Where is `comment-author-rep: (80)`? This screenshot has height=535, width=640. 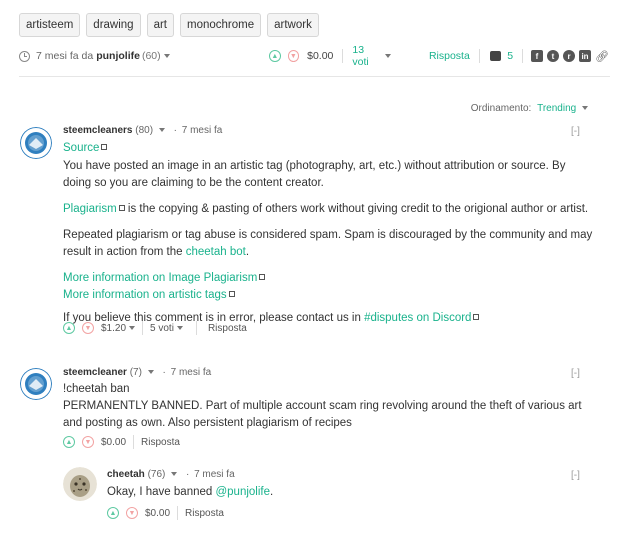
comment-author-rep: (80) is located at coordinates (144, 130).